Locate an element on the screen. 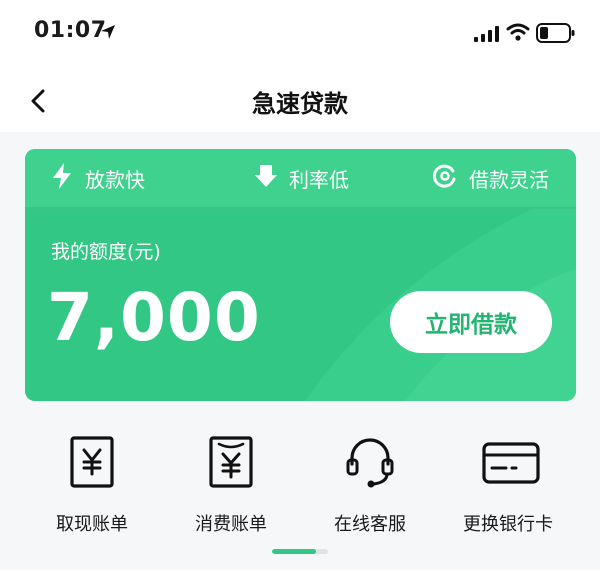 The image size is (600, 570). page-indicator-fill is located at coordinates (294, 551).